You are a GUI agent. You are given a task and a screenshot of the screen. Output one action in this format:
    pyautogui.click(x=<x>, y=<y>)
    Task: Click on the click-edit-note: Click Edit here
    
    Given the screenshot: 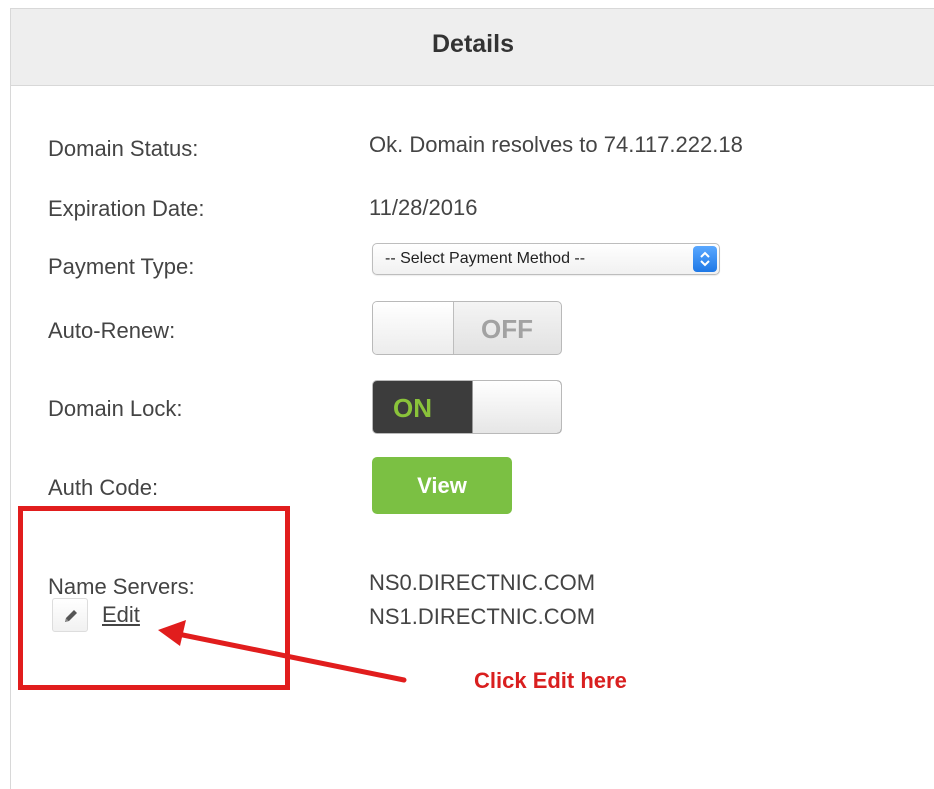 What is the action you would take?
    pyautogui.click(x=550, y=680)
    